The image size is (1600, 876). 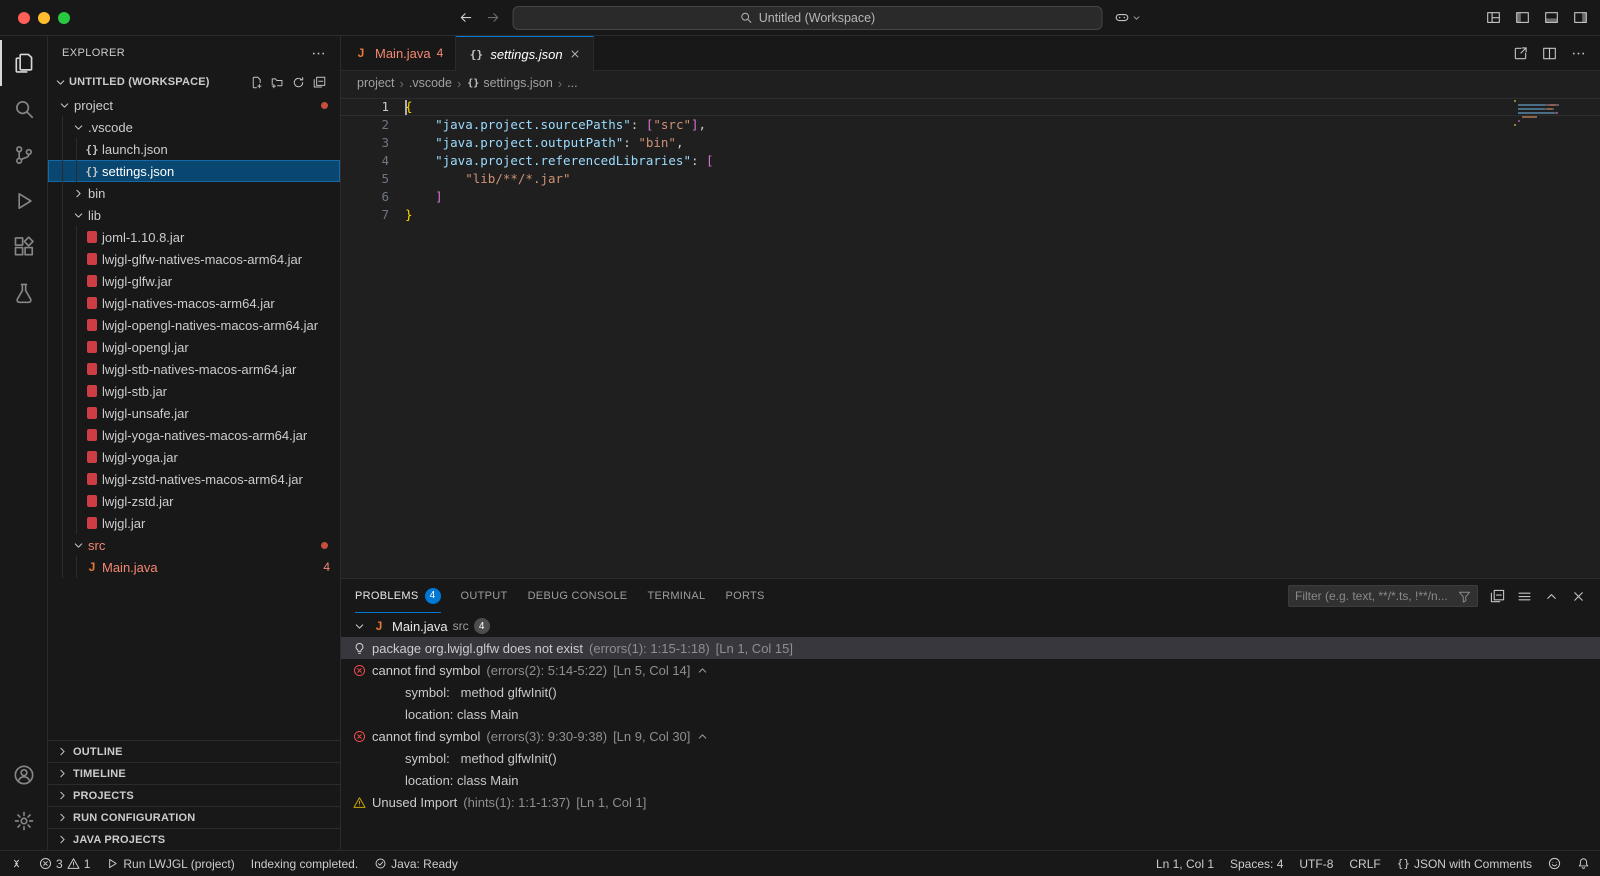 What do you see at coordinates (64, 17) in the screenshot?
I see `zoom-window-button` at bounding box center [64, 17].